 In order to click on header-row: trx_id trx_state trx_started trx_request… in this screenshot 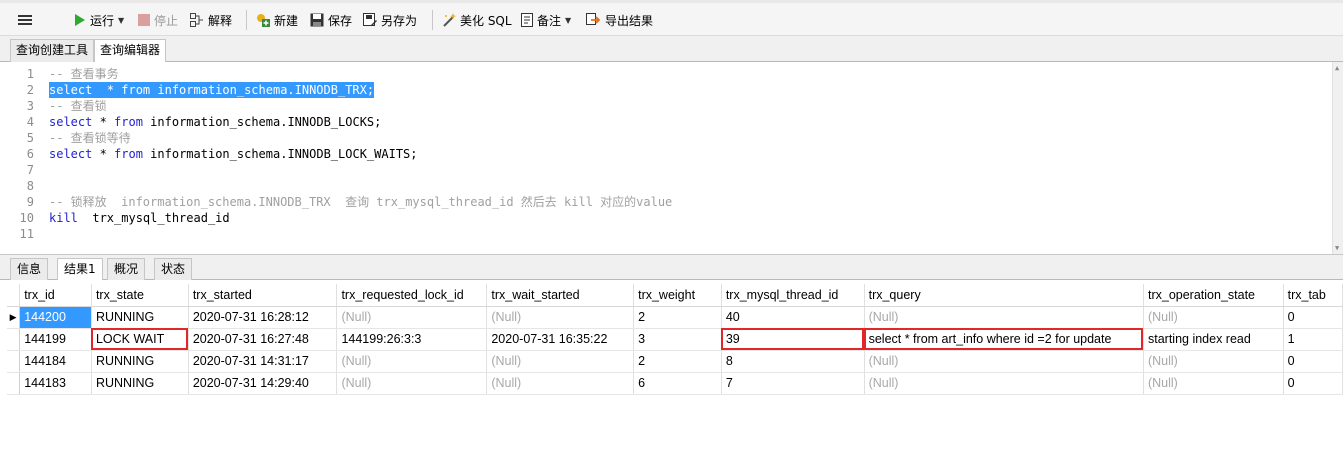, I will do `click(675, 295)`.